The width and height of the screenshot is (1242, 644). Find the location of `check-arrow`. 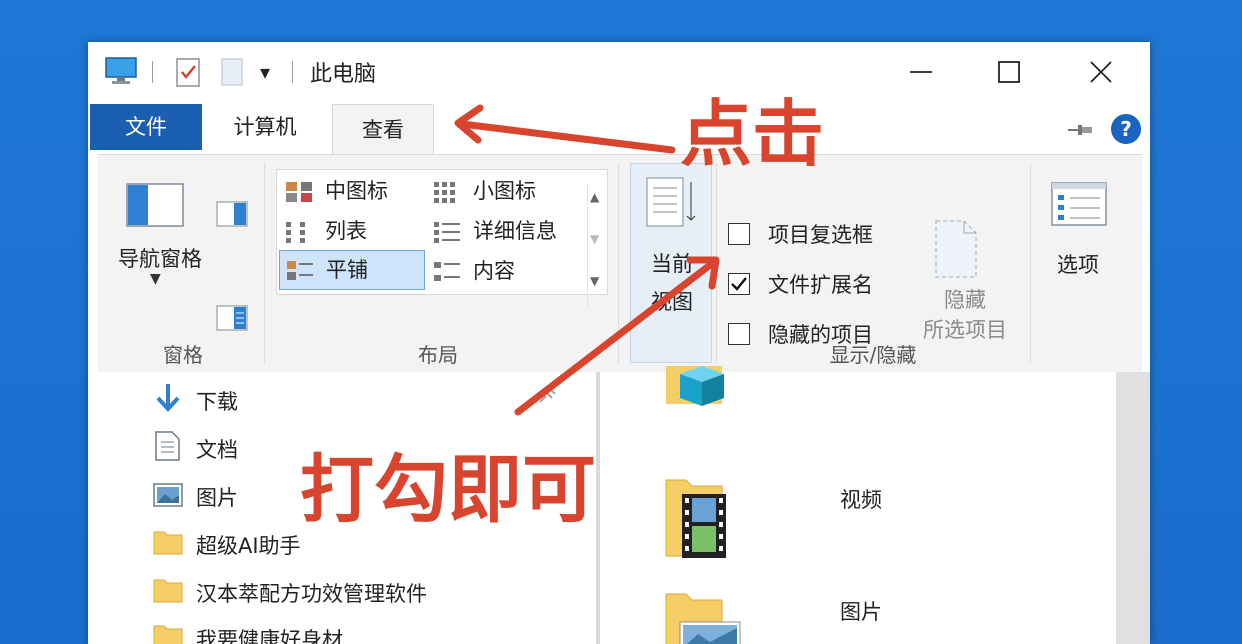

check-arrow is located at coordinates (616, 337).